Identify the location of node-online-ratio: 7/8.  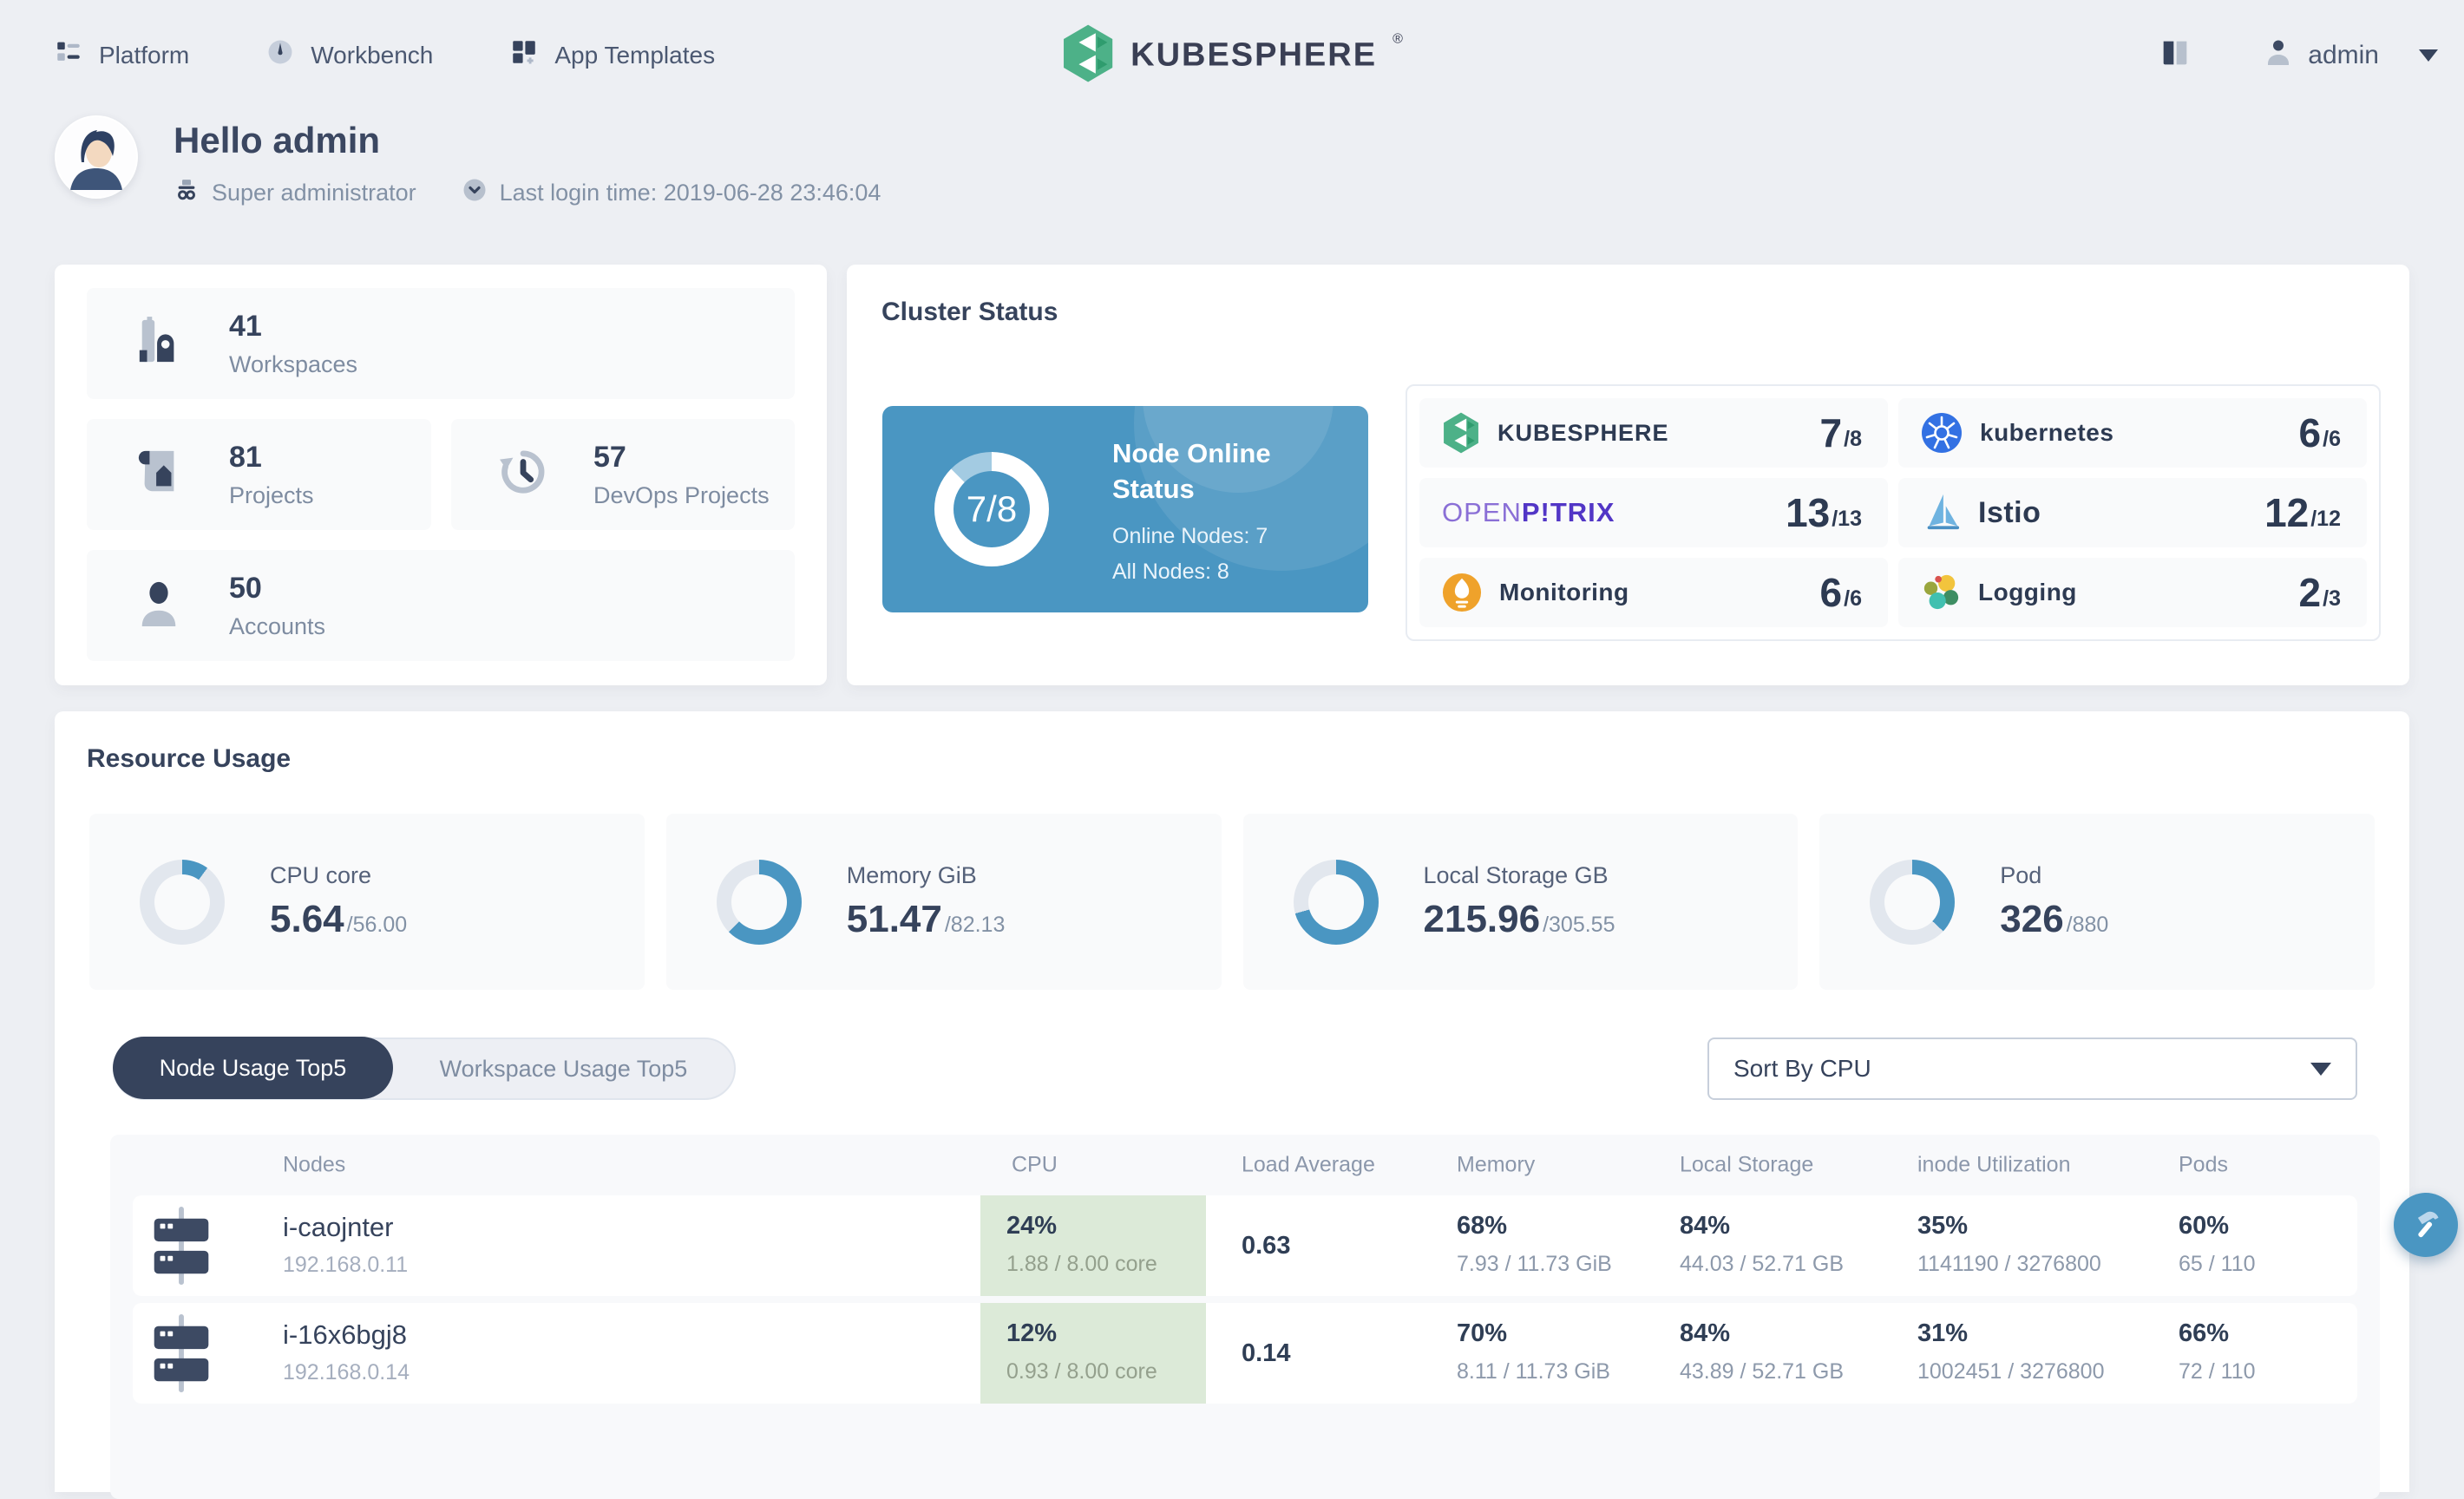
(992, 508).